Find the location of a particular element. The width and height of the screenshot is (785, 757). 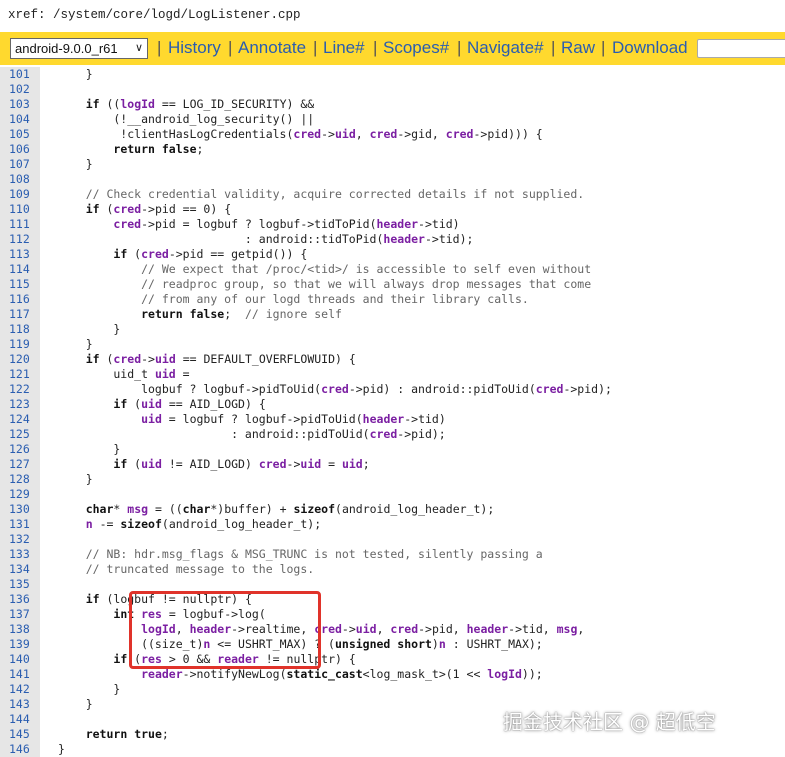

line-number-link: 129 is located at coordinates (20, 494).